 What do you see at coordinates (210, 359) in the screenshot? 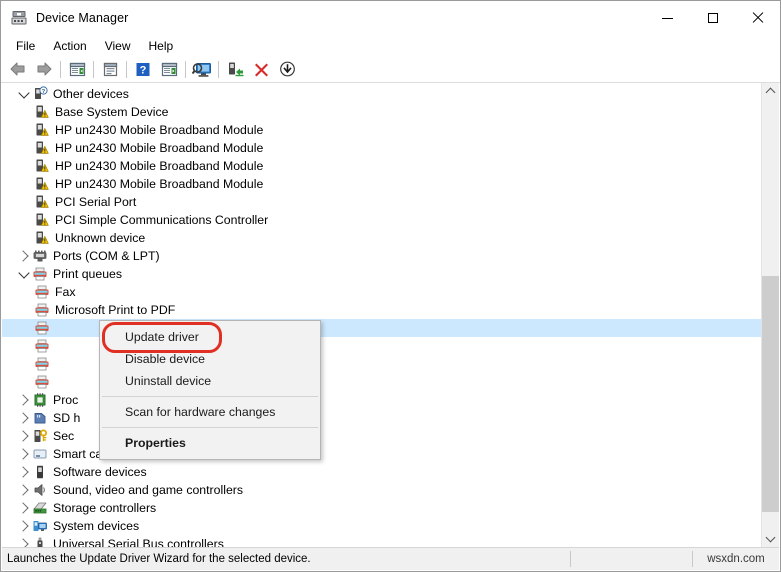
I see `context-menu-item-disable-device: Disable device` at bounding box center [210, 359].